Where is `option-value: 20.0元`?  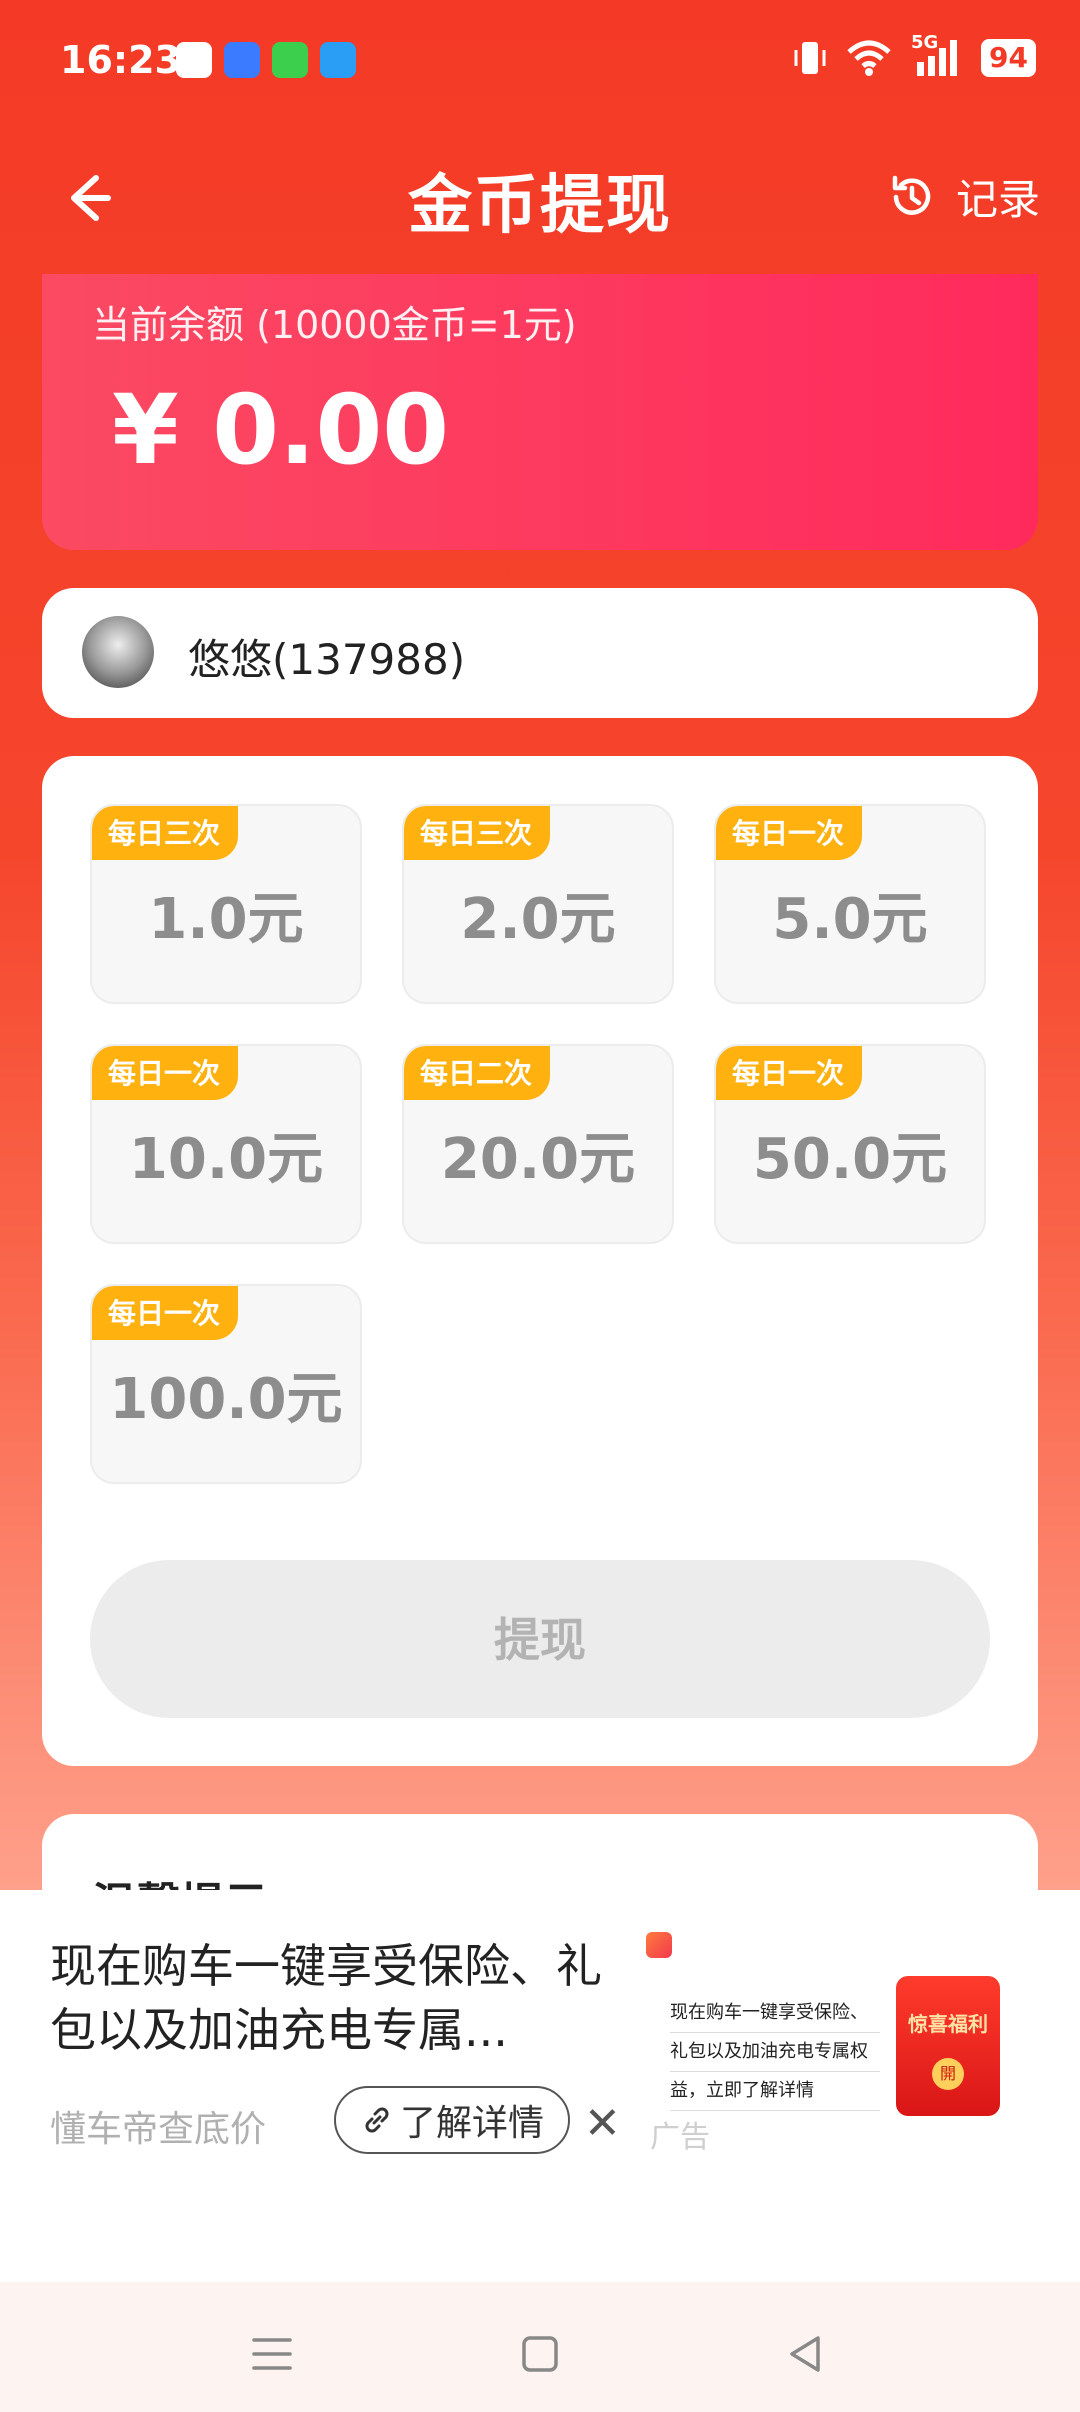 option-value: 20.0元 is located at coordinates (538, 1159).